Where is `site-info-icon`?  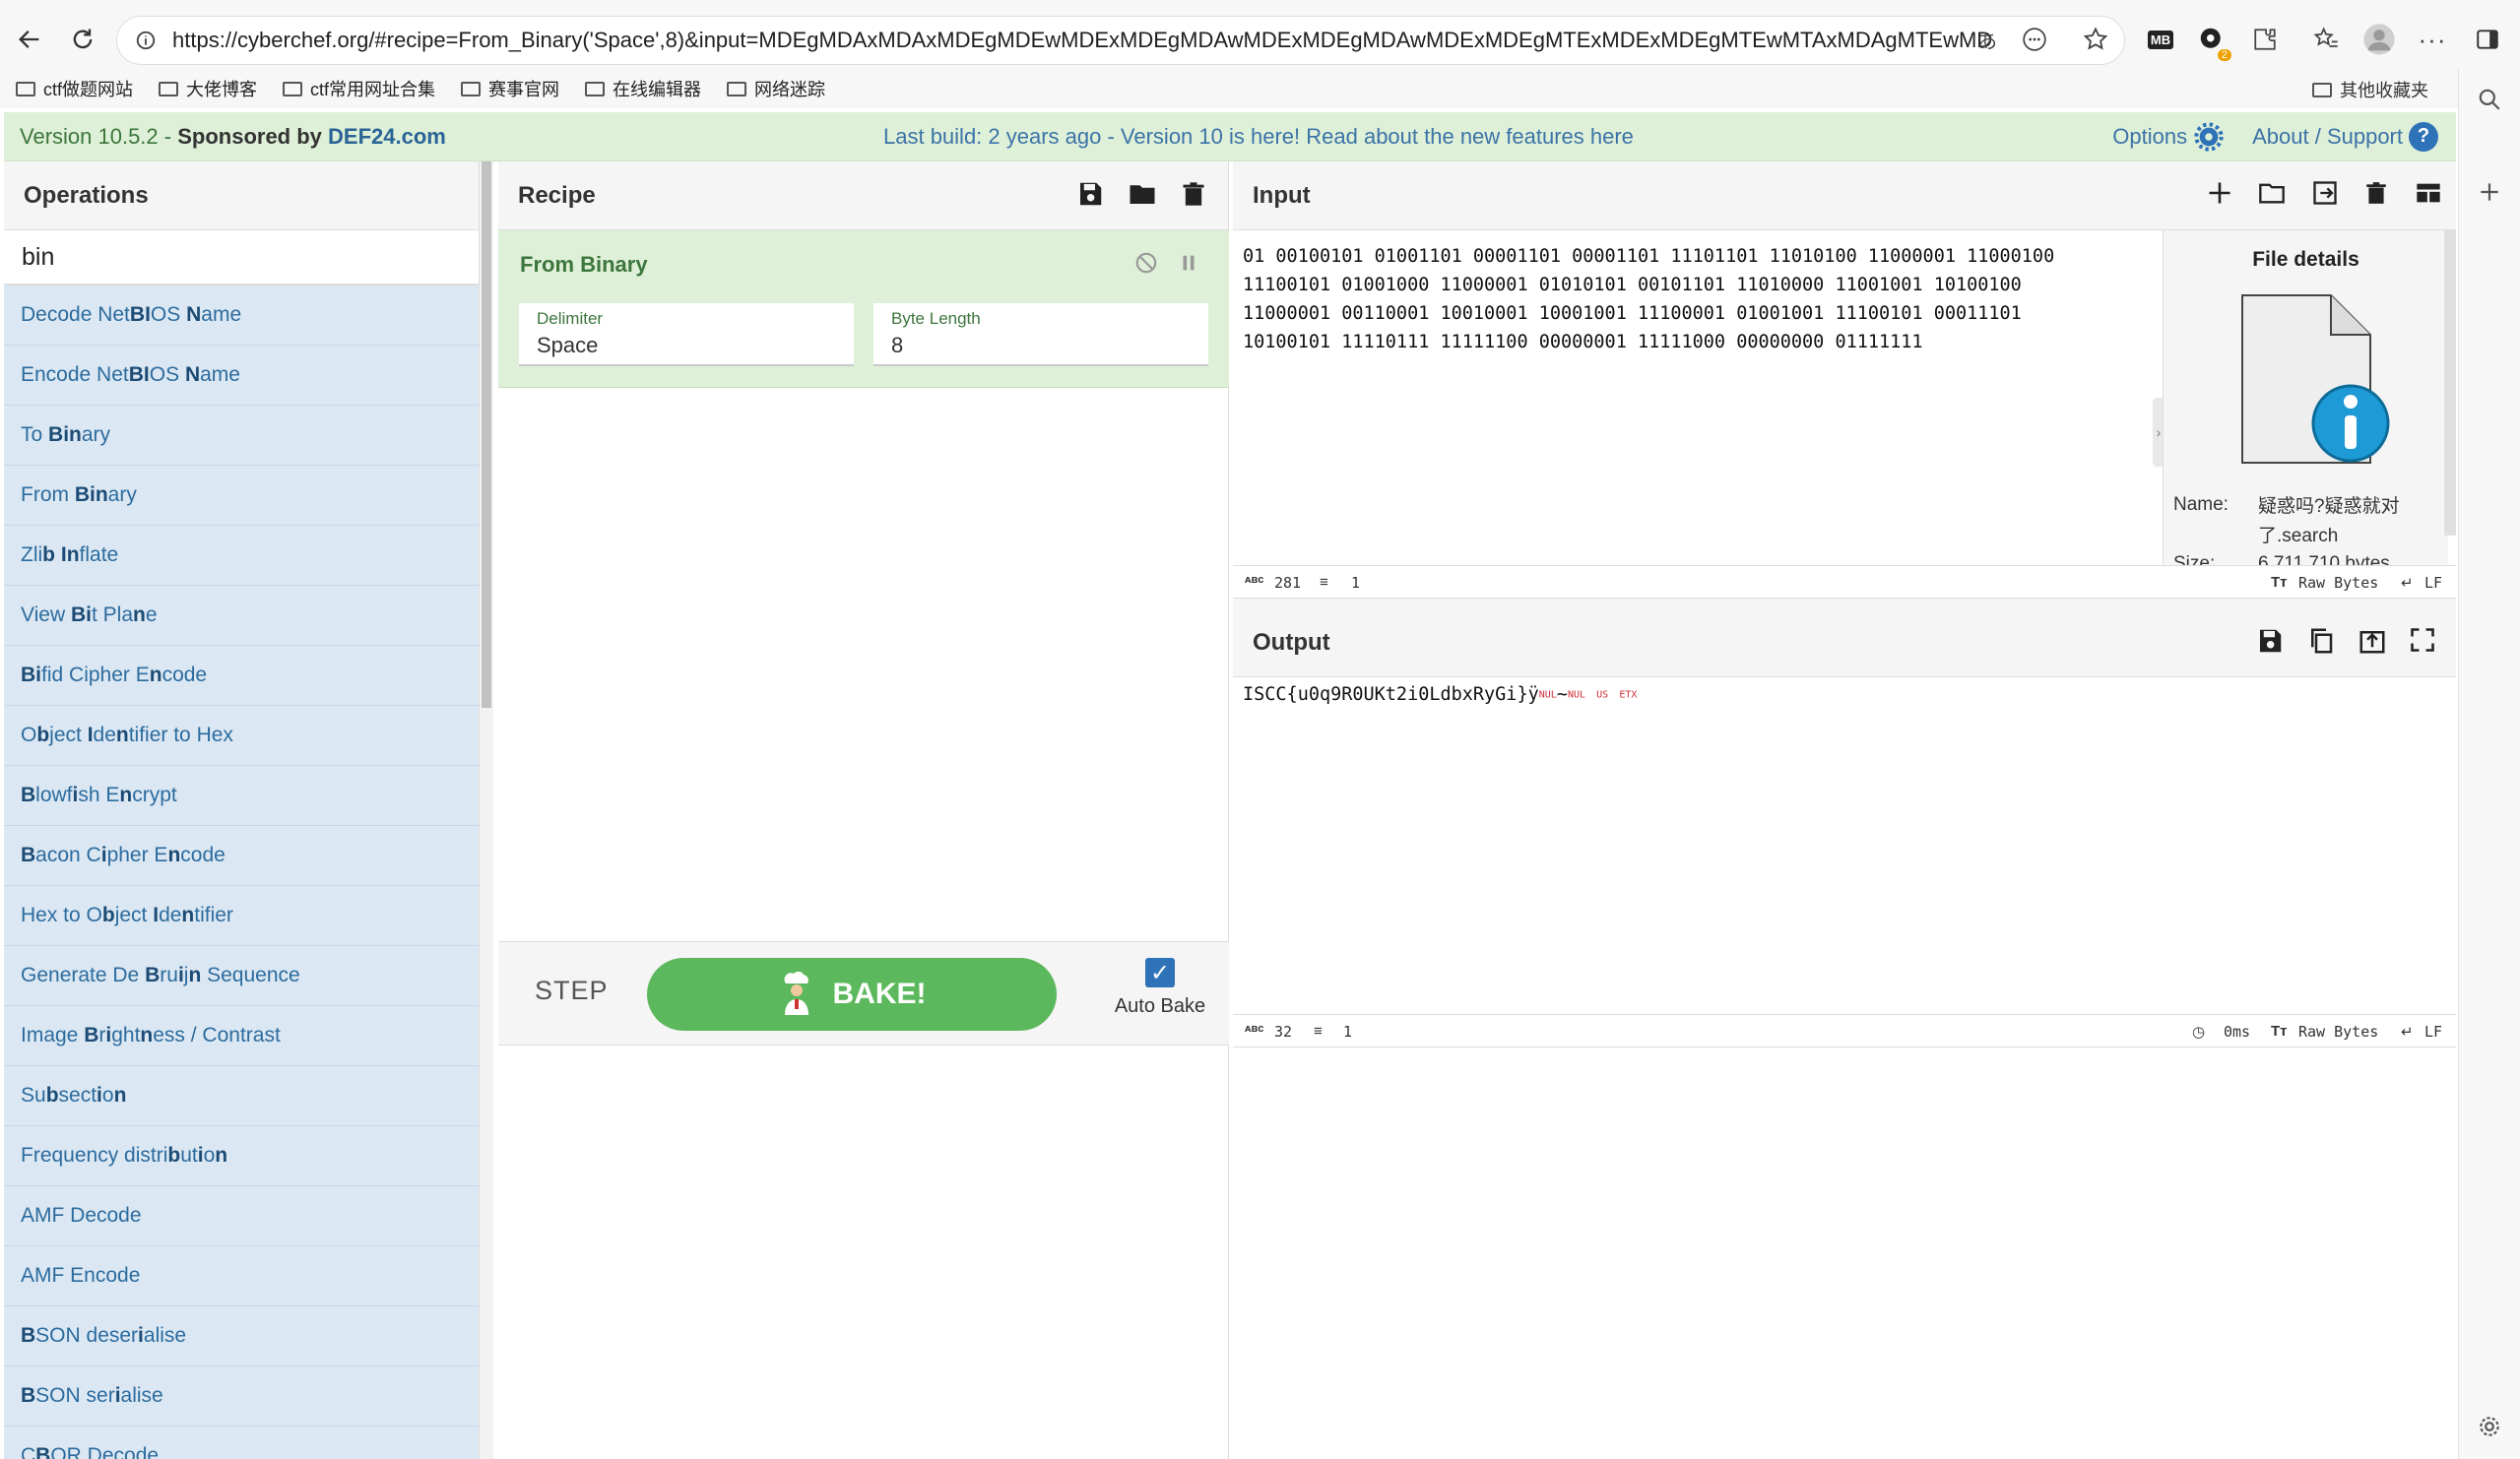
site-info-icon is located at coordinates (146, 40).